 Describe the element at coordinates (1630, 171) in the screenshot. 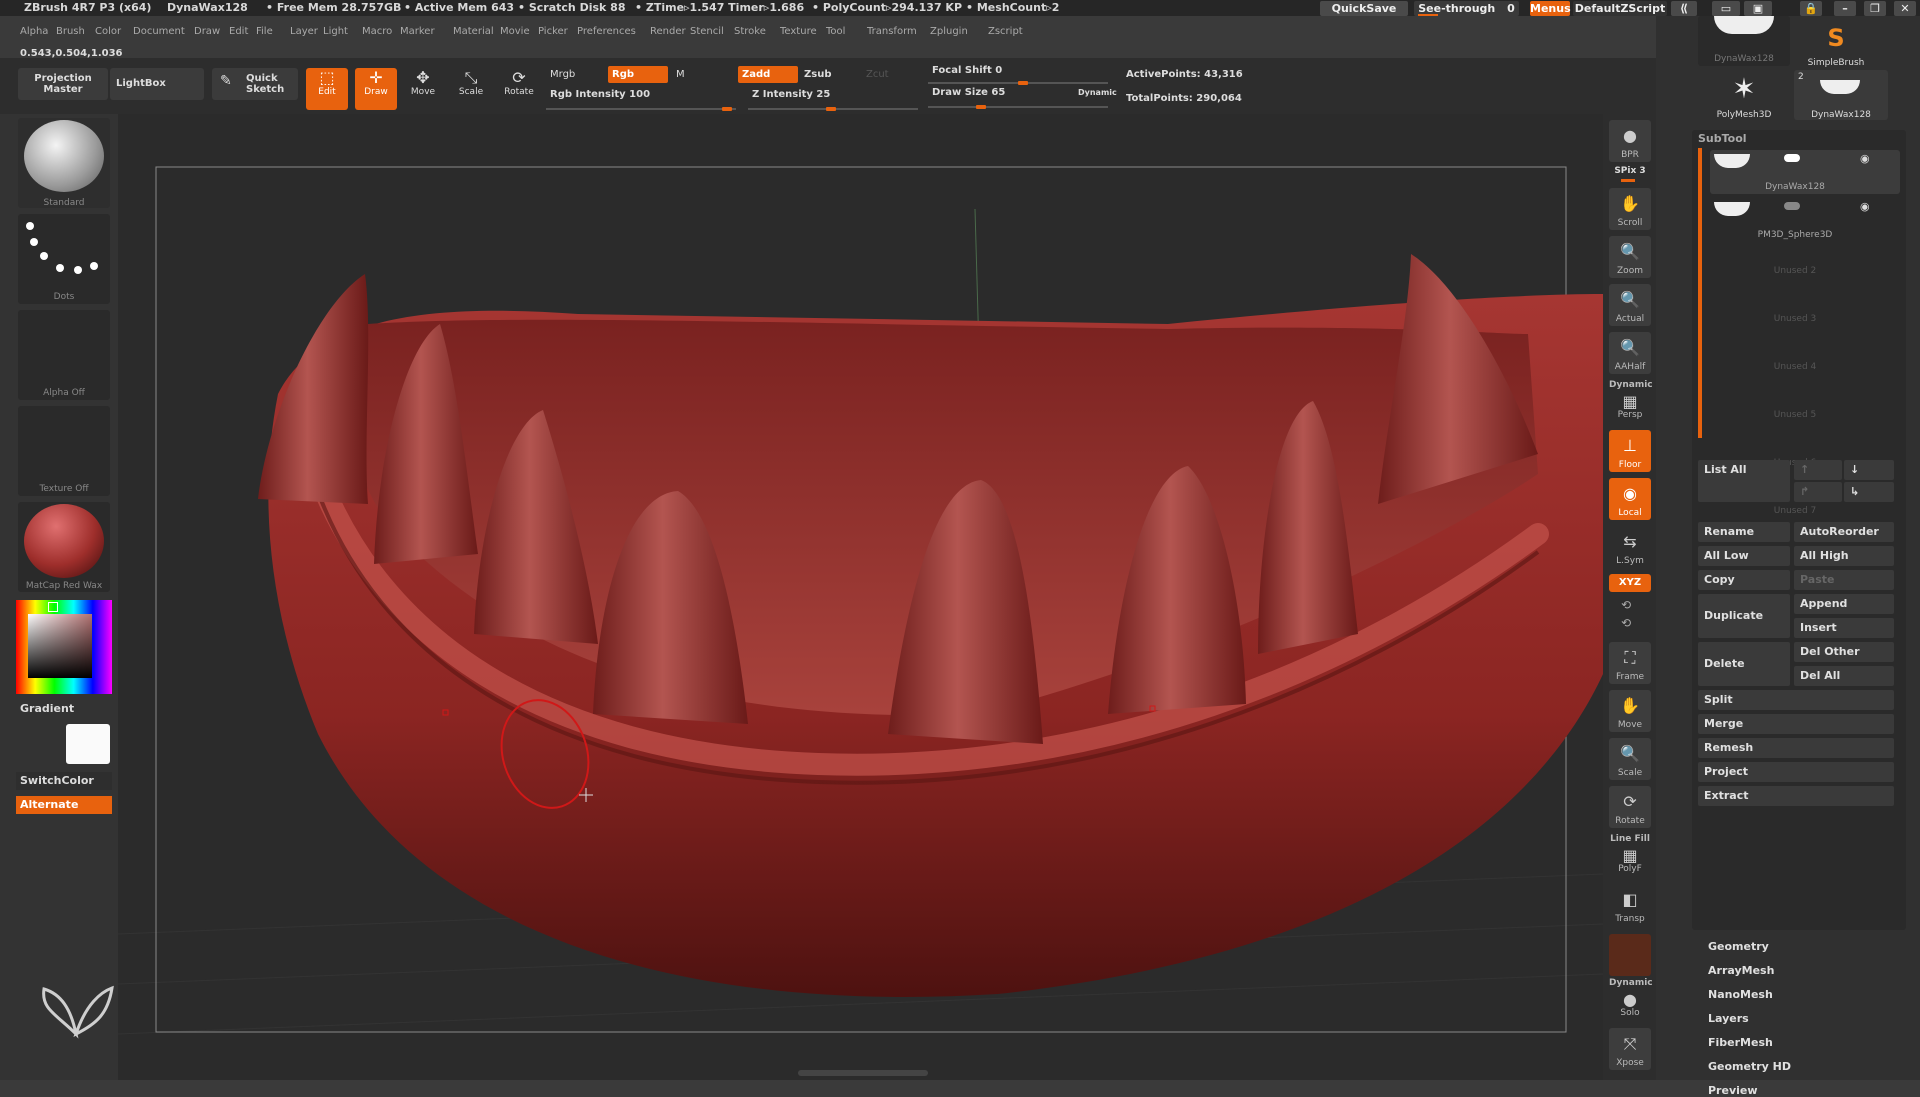

I see `spix-slider: SPix 3` at that location.